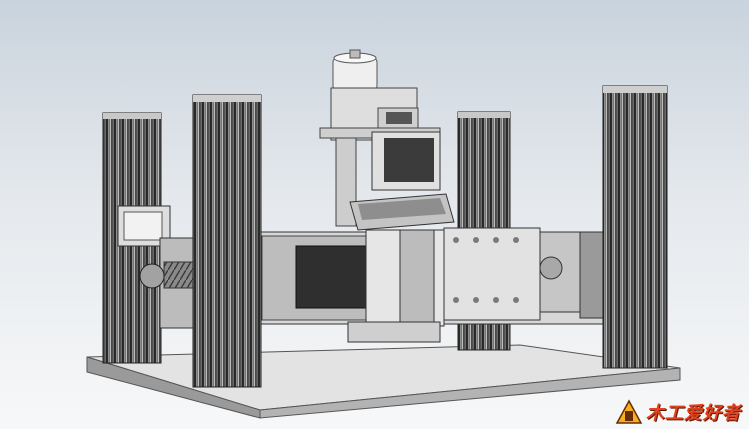 The width and height of the screenshot is (749, 429). I want to click on front-left-pillar, so click(227, 241).